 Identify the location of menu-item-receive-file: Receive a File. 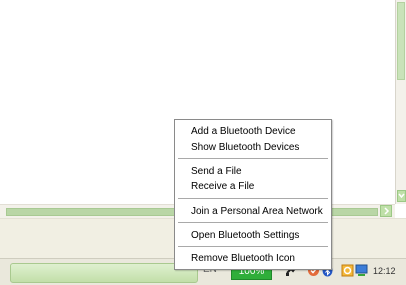
(222, 186).